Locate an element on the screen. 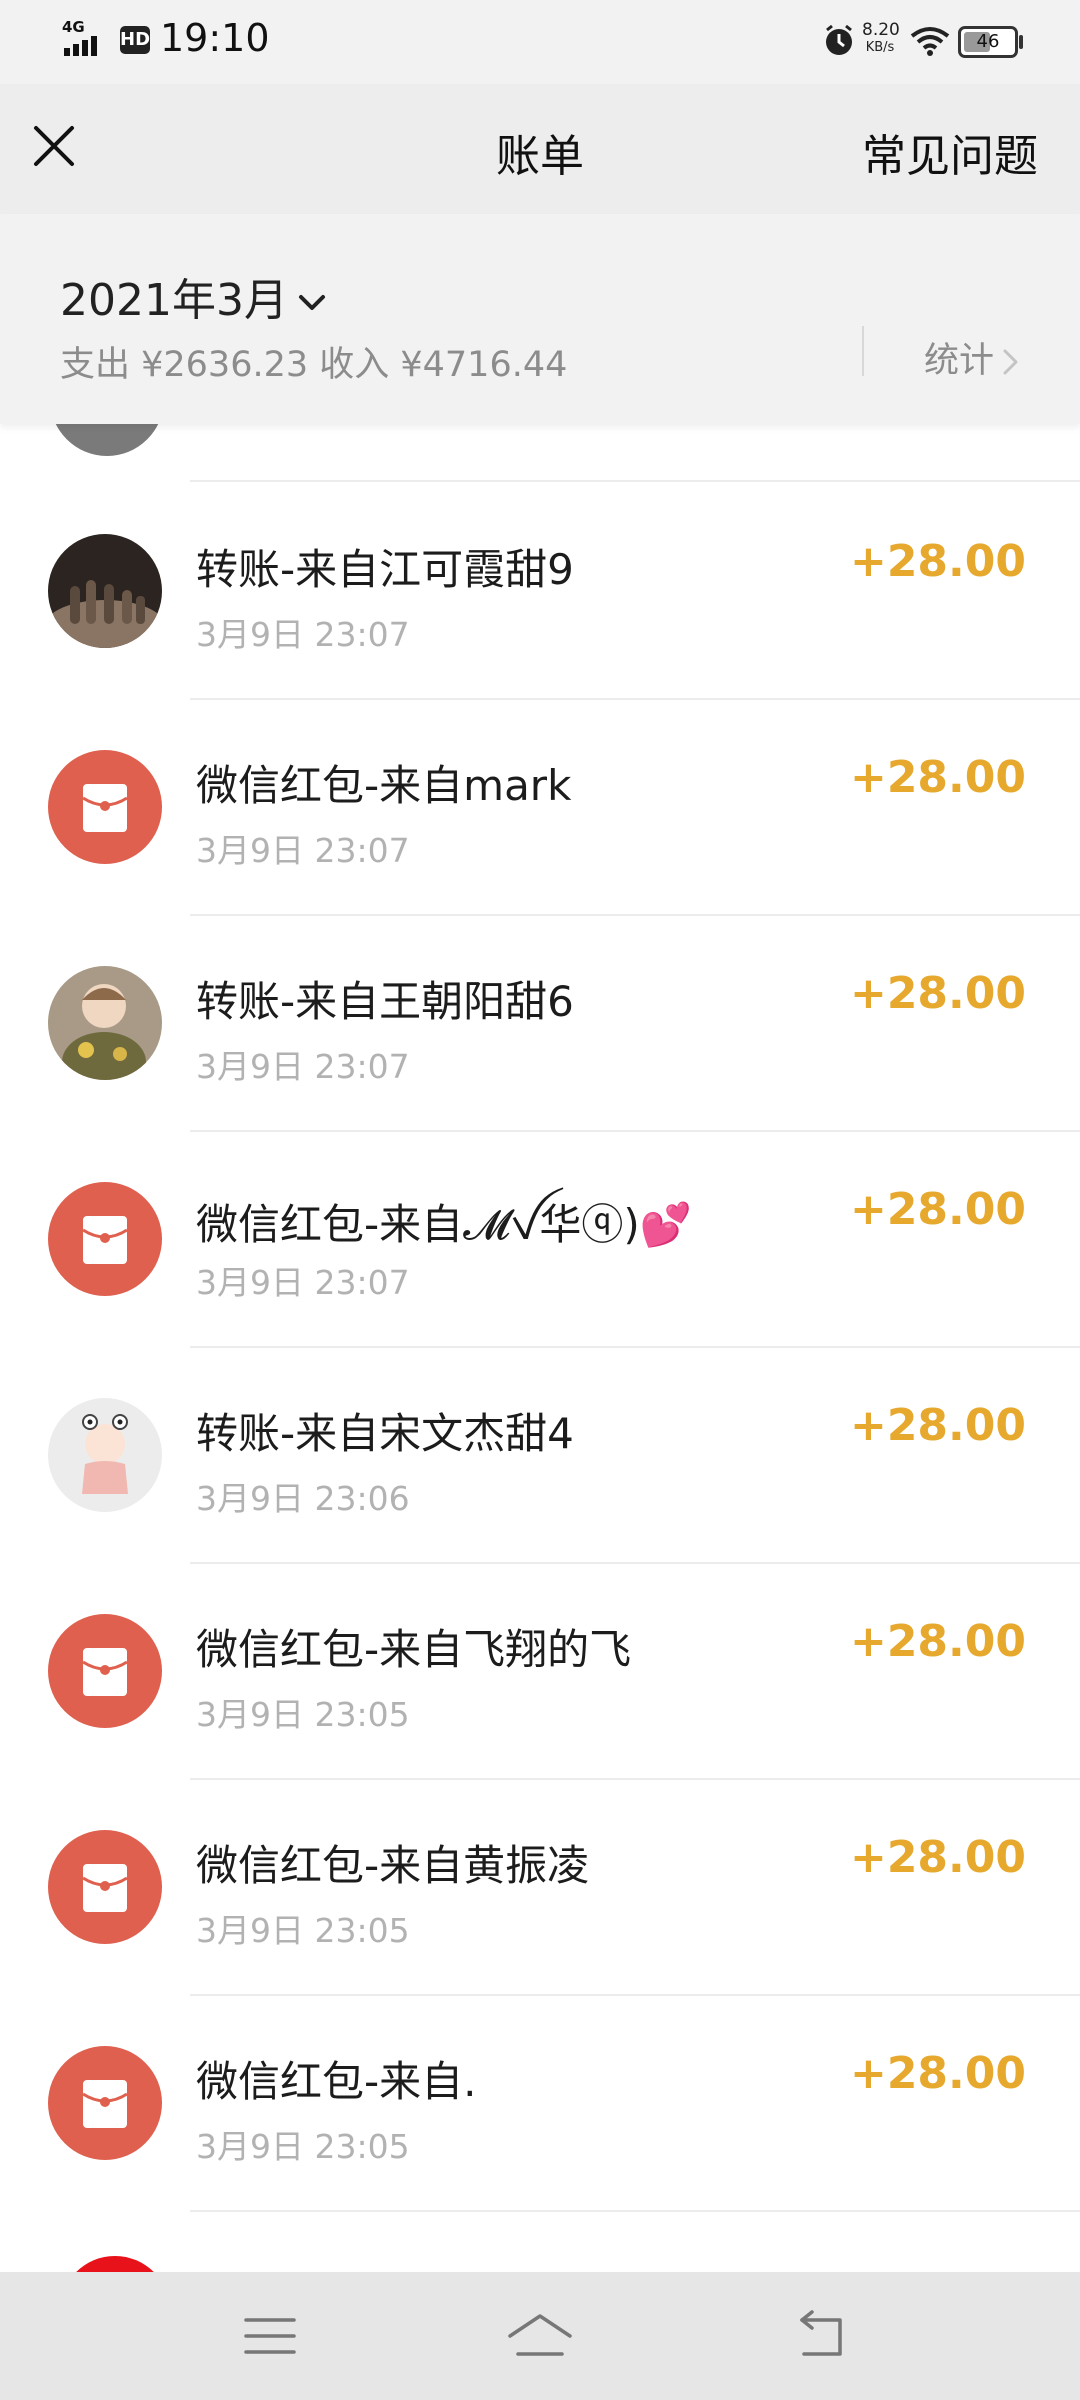 Image resolution: width=1080 pixels, height=2400 pixels. transaction-title: 微信红包-来自黄振凌 is located at coordinates (393, 1865).